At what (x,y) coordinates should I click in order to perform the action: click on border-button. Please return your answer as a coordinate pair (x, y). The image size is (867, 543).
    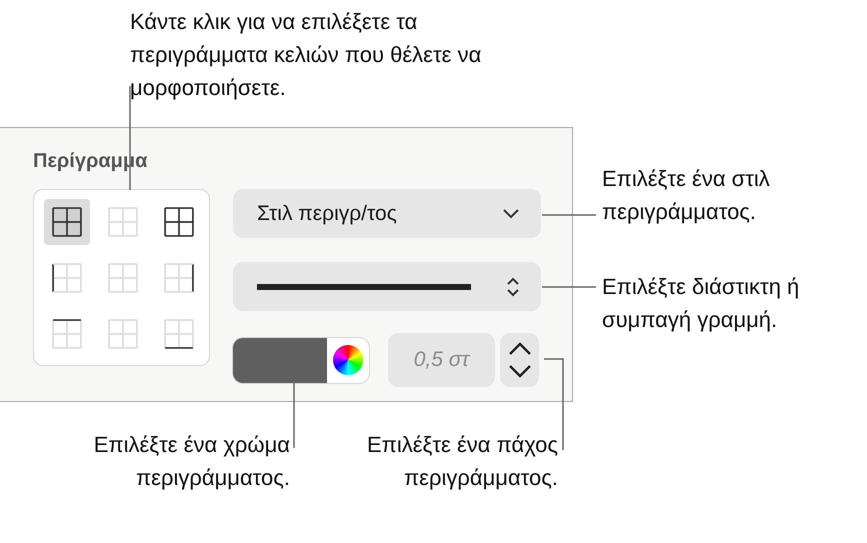
    Looking at the image, I should click on (67, 222).